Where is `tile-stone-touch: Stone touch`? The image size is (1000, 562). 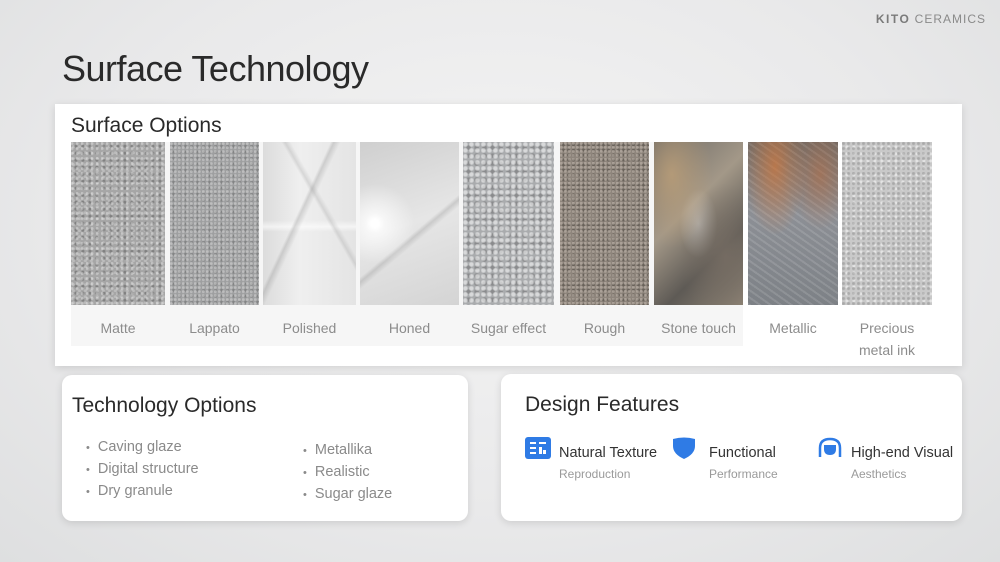
tile-stone-touch: Stone touch is located at coordinates (698, 240).